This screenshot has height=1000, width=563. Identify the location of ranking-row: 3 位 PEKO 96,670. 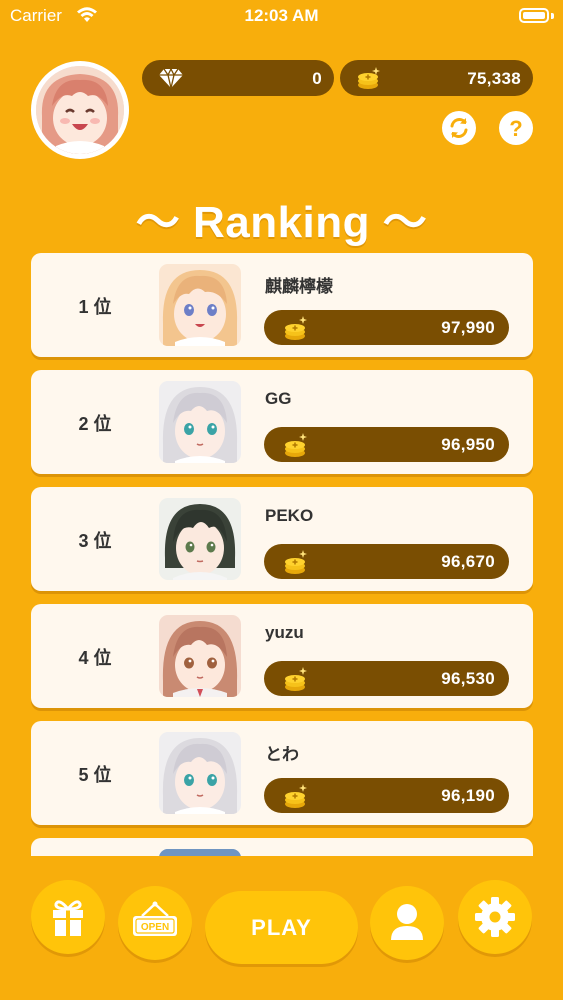
(282, 539).